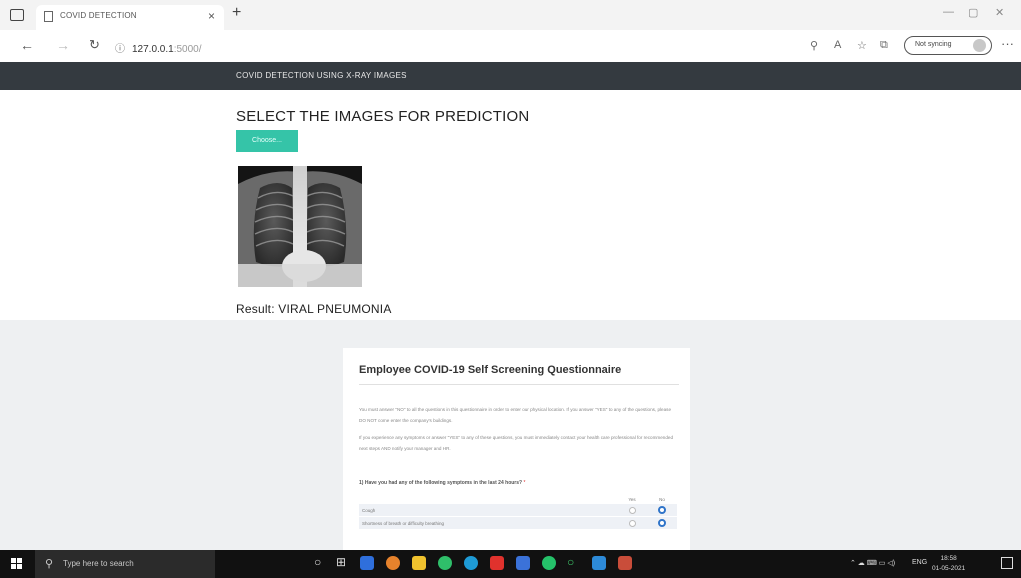 This screenshot has width=1021, height=578. I want to click on notification-icon, so click(1007, 563).